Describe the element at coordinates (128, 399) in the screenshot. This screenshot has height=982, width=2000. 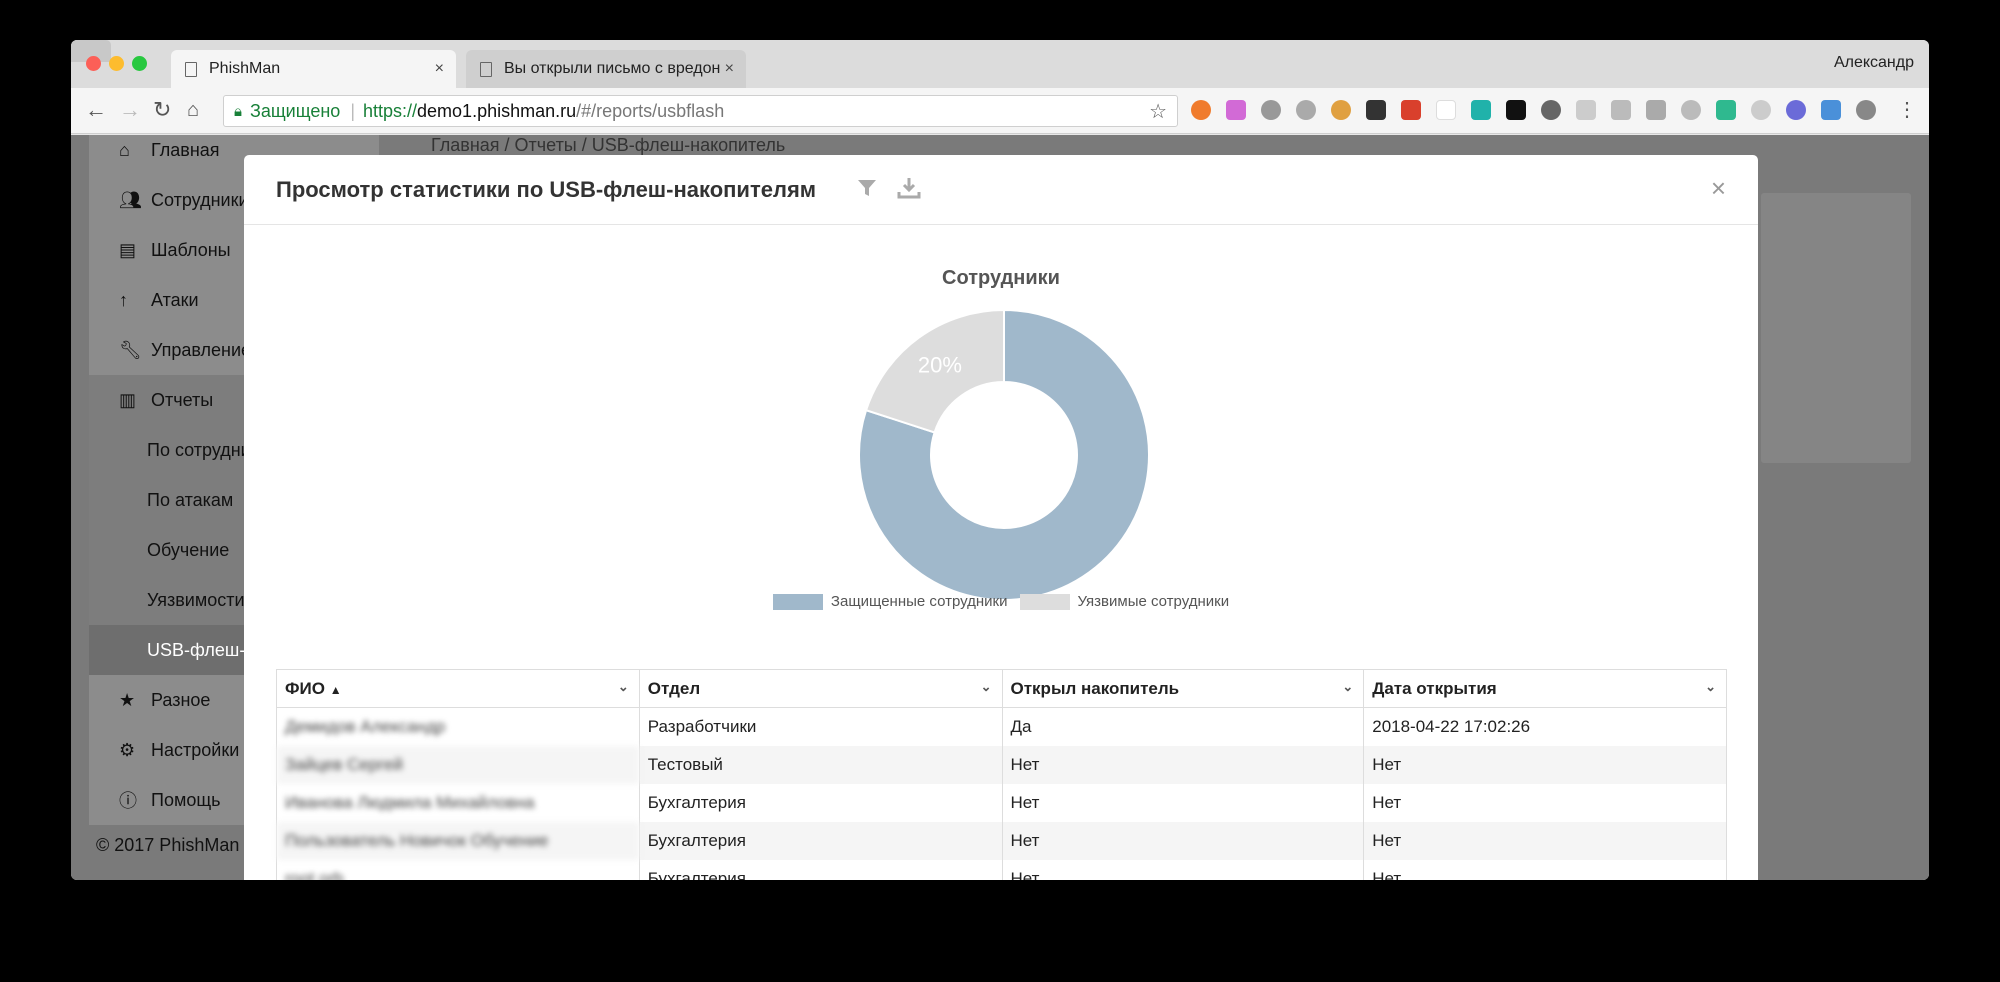
I see `chart-icon: ▥` at that location.